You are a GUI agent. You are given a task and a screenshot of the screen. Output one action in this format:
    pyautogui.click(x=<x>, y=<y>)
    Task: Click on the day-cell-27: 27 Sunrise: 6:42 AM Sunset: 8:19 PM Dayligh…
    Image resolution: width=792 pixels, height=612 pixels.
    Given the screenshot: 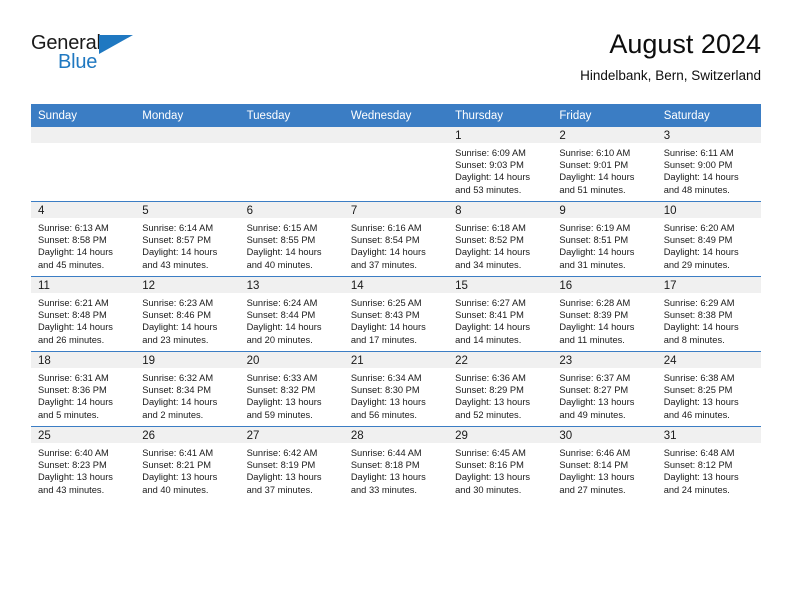 What is the action you would take?
    pyautogui.click(x=291, y=463)
    